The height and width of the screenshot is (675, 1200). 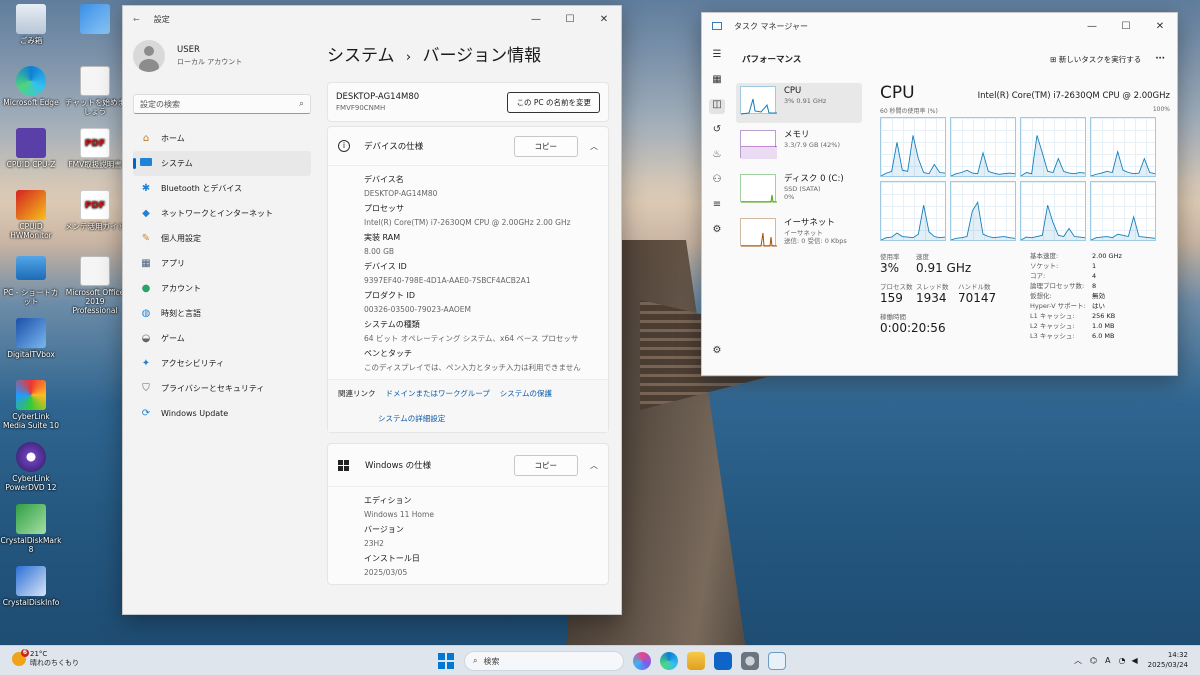 I want to click on file-explorer-icon, so click(x=696, y=661).